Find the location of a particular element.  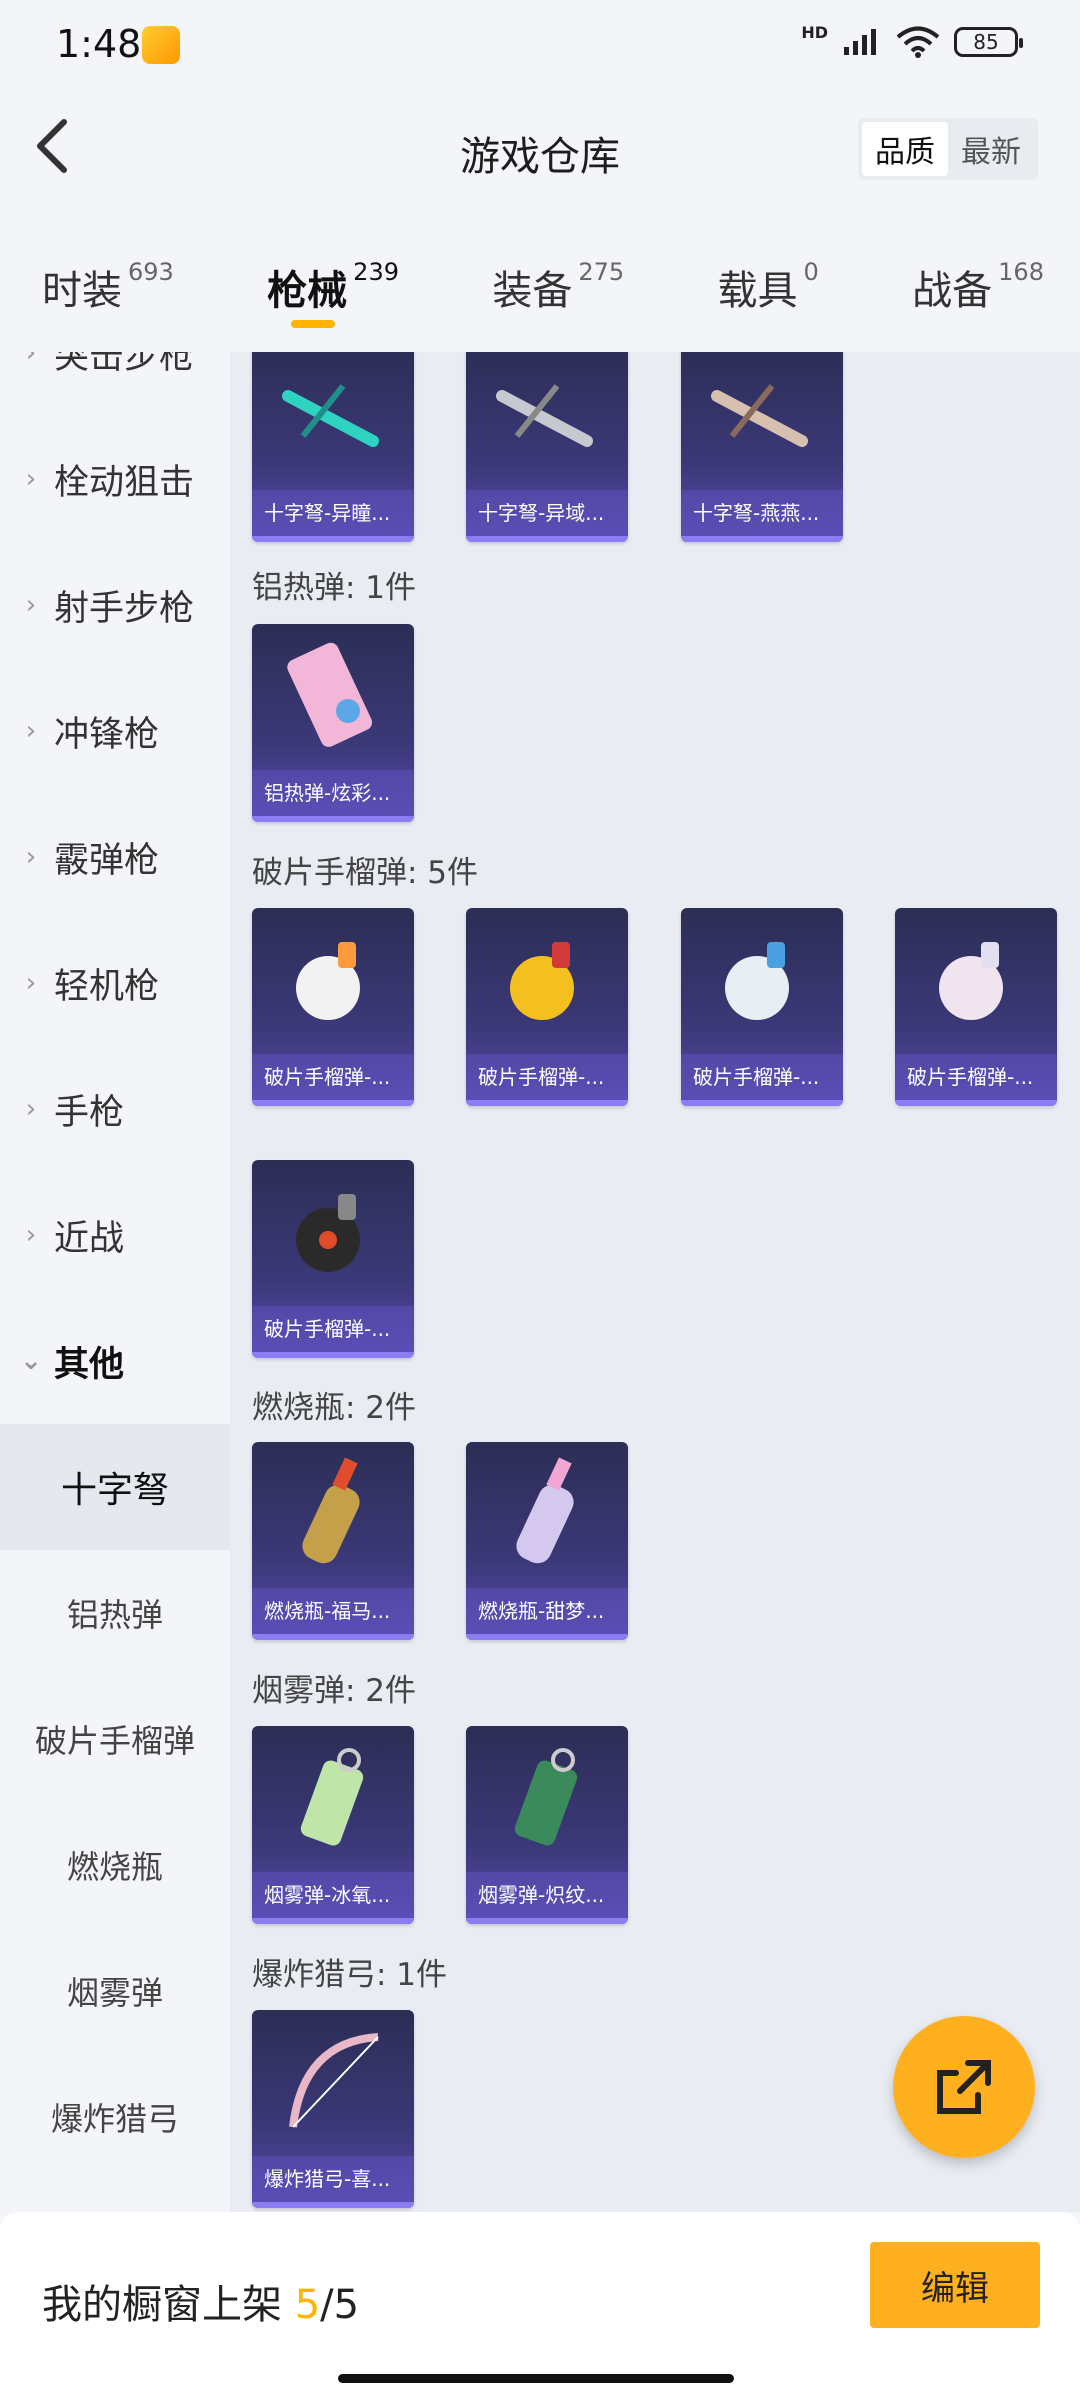

sidebar-sub-frag-grenade: 破片手榴弹 is located at coordinates (115, 1739).